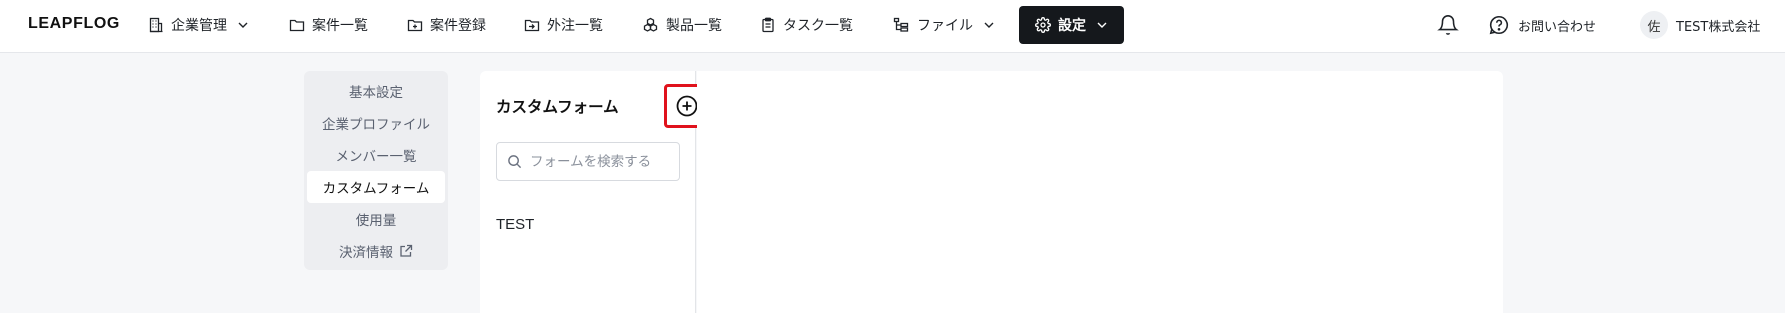  What do you see at coordinates (458, 26) in the screenshot?
I see `nav-case-register-label: 案件登録` at bounding box center [458, 26].